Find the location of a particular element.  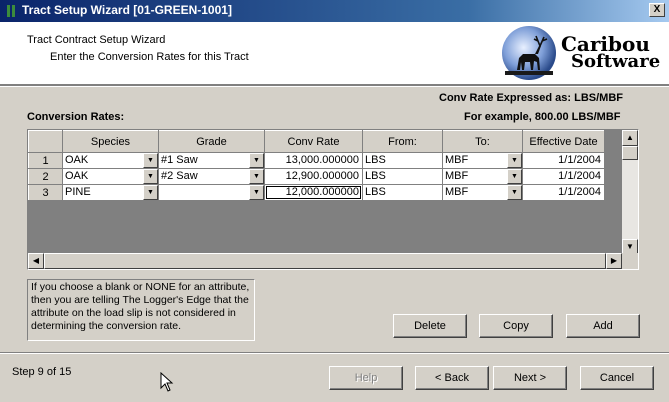

col-header-conv-rate: Conv Rate is located at coordinates (313, 141).